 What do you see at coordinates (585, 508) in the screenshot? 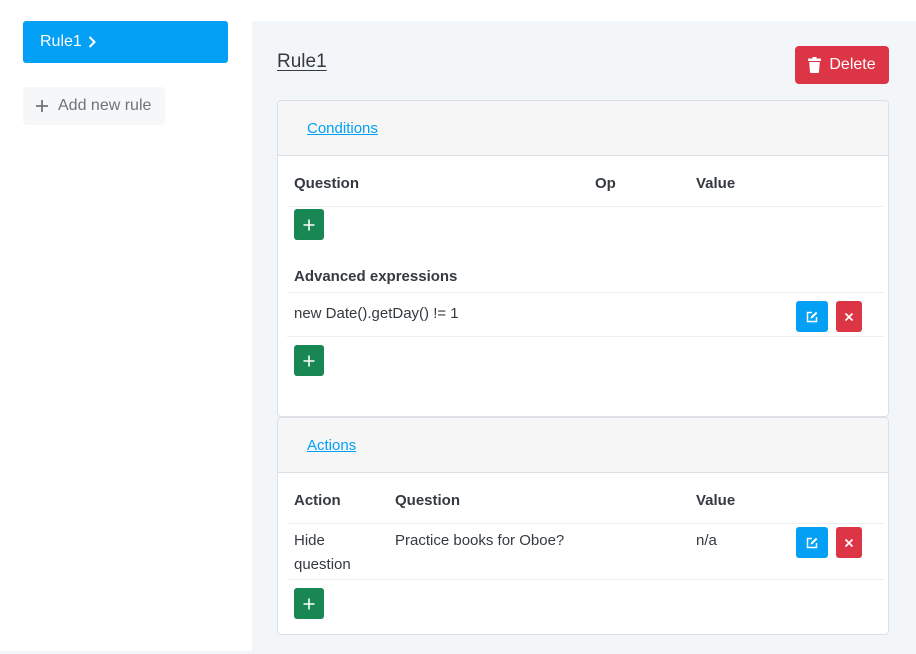
I see `actions-table-header: Action Question Value` at bounding box center [585, 508].